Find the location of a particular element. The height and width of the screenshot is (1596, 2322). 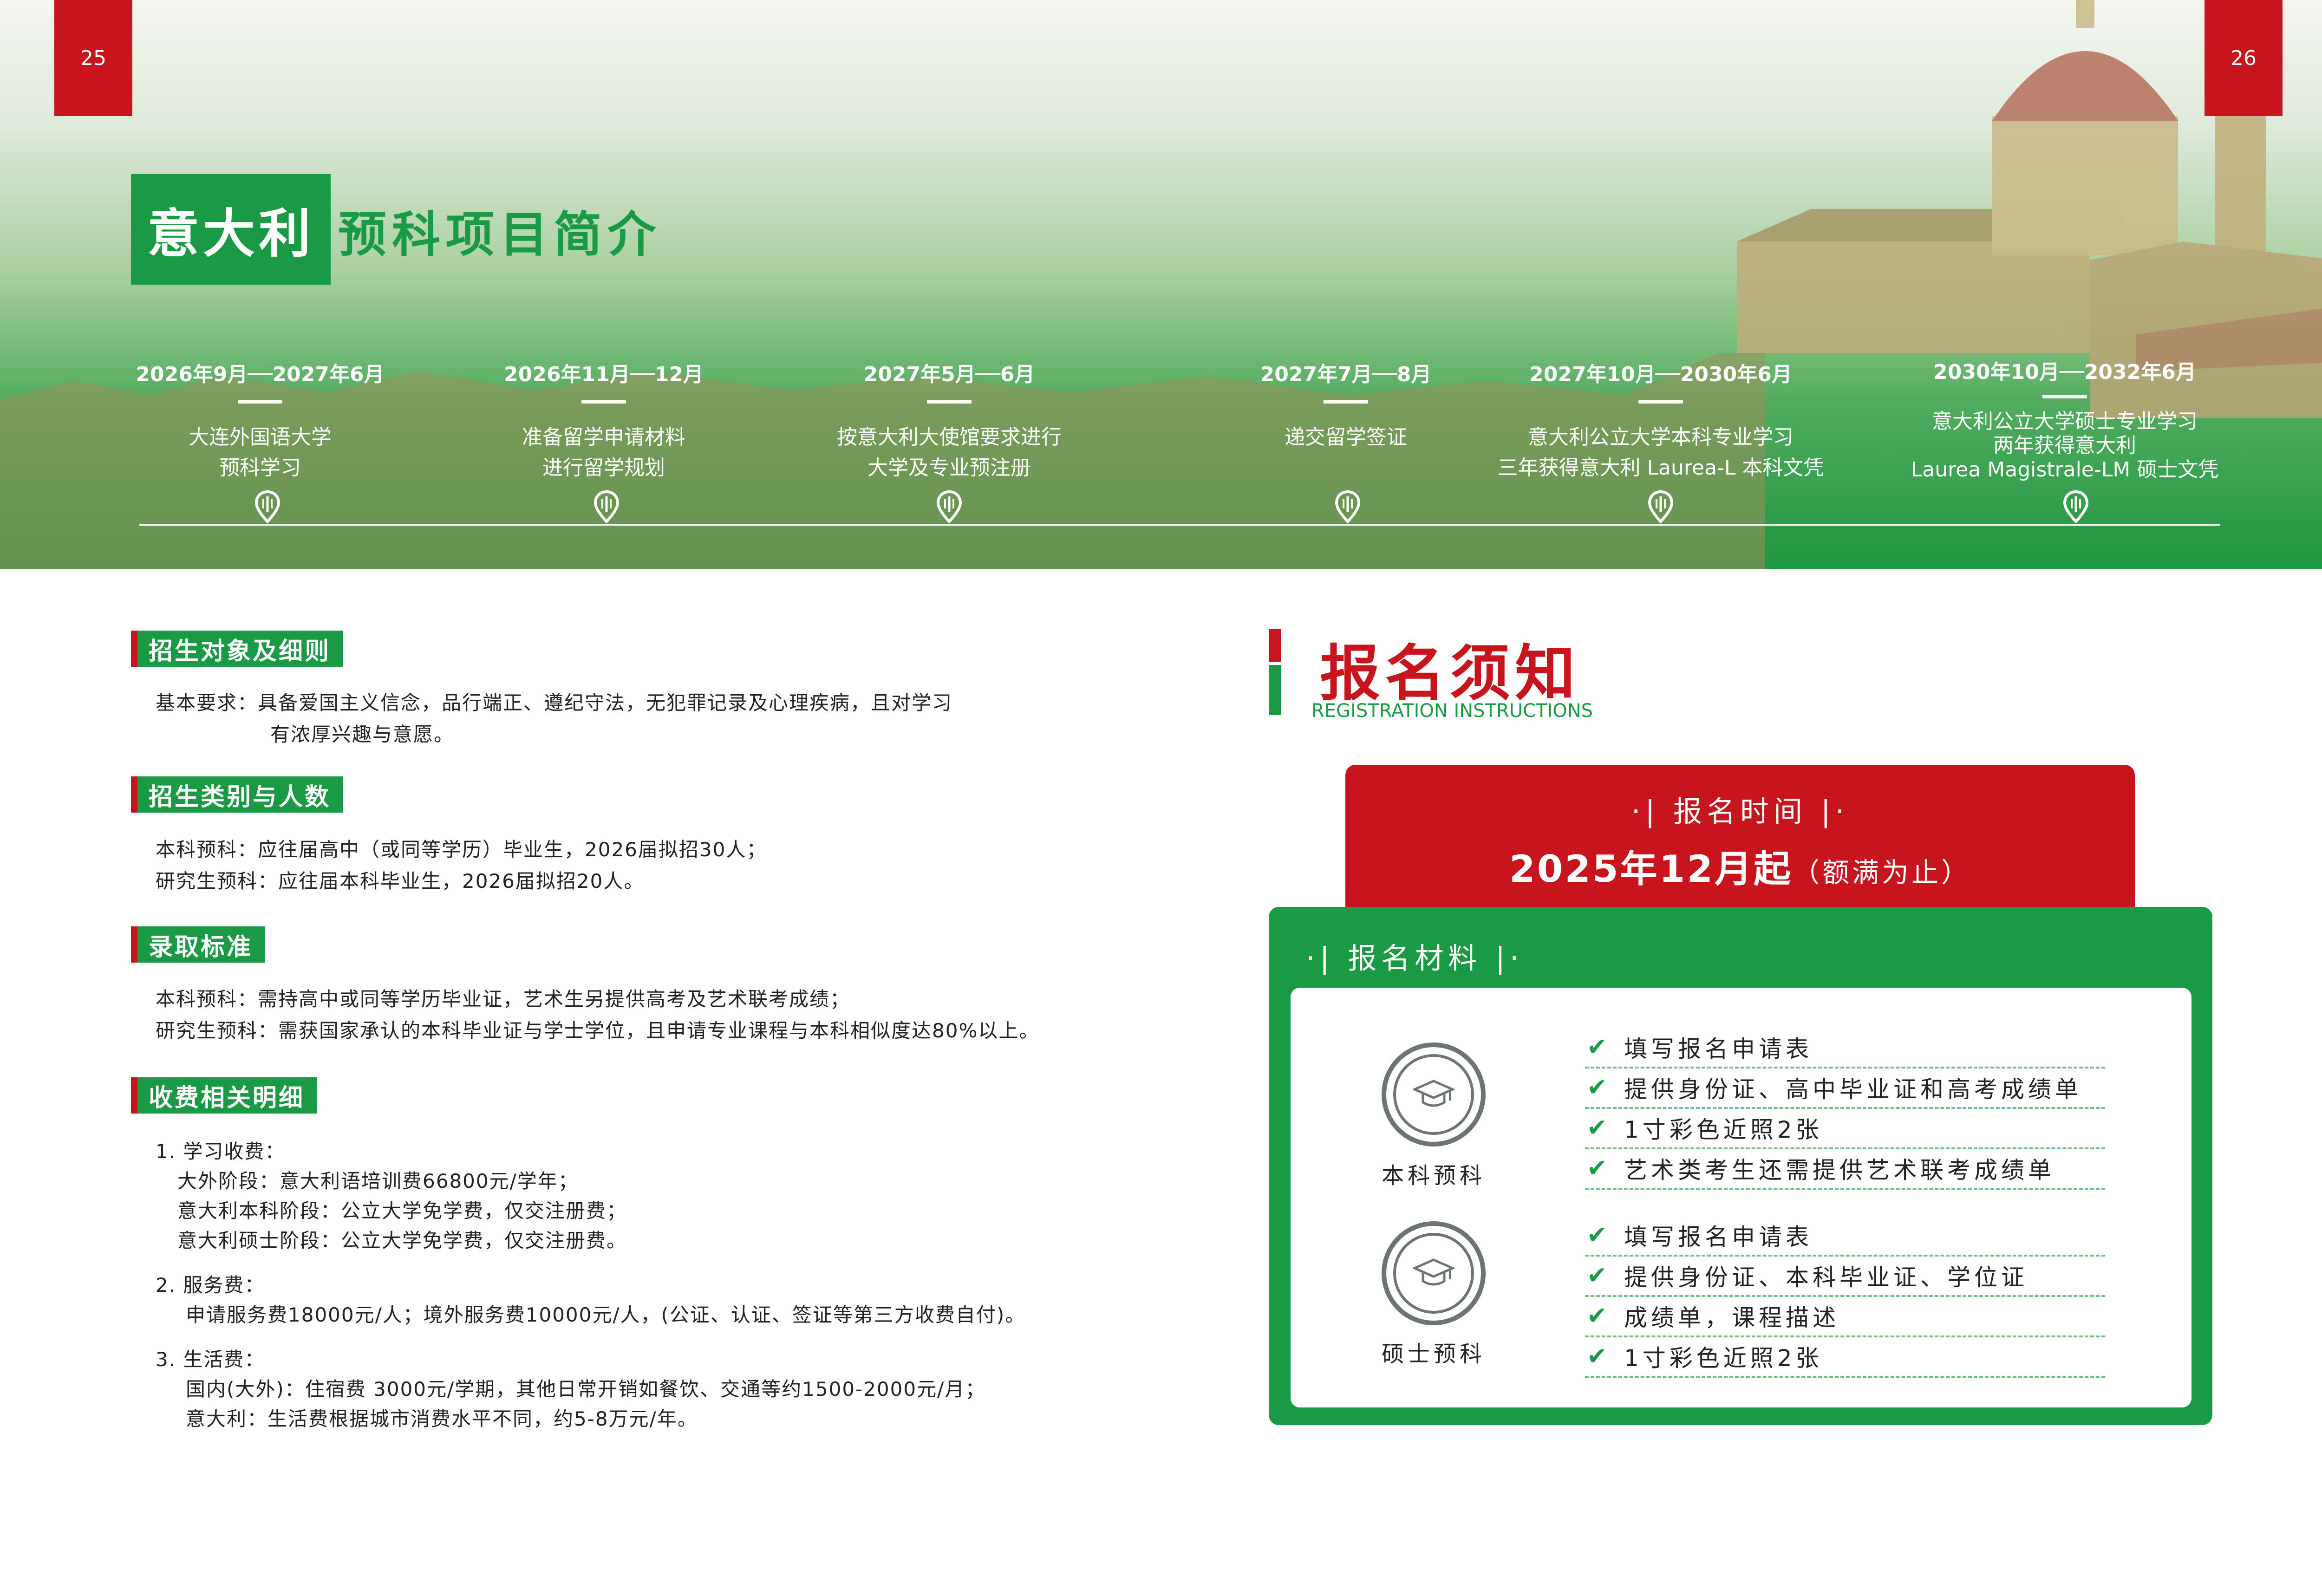

fee-line: 意大利：生活费根据城市消费水平不同，约5-8万元/年。 is located at coordinates (442, 1418).